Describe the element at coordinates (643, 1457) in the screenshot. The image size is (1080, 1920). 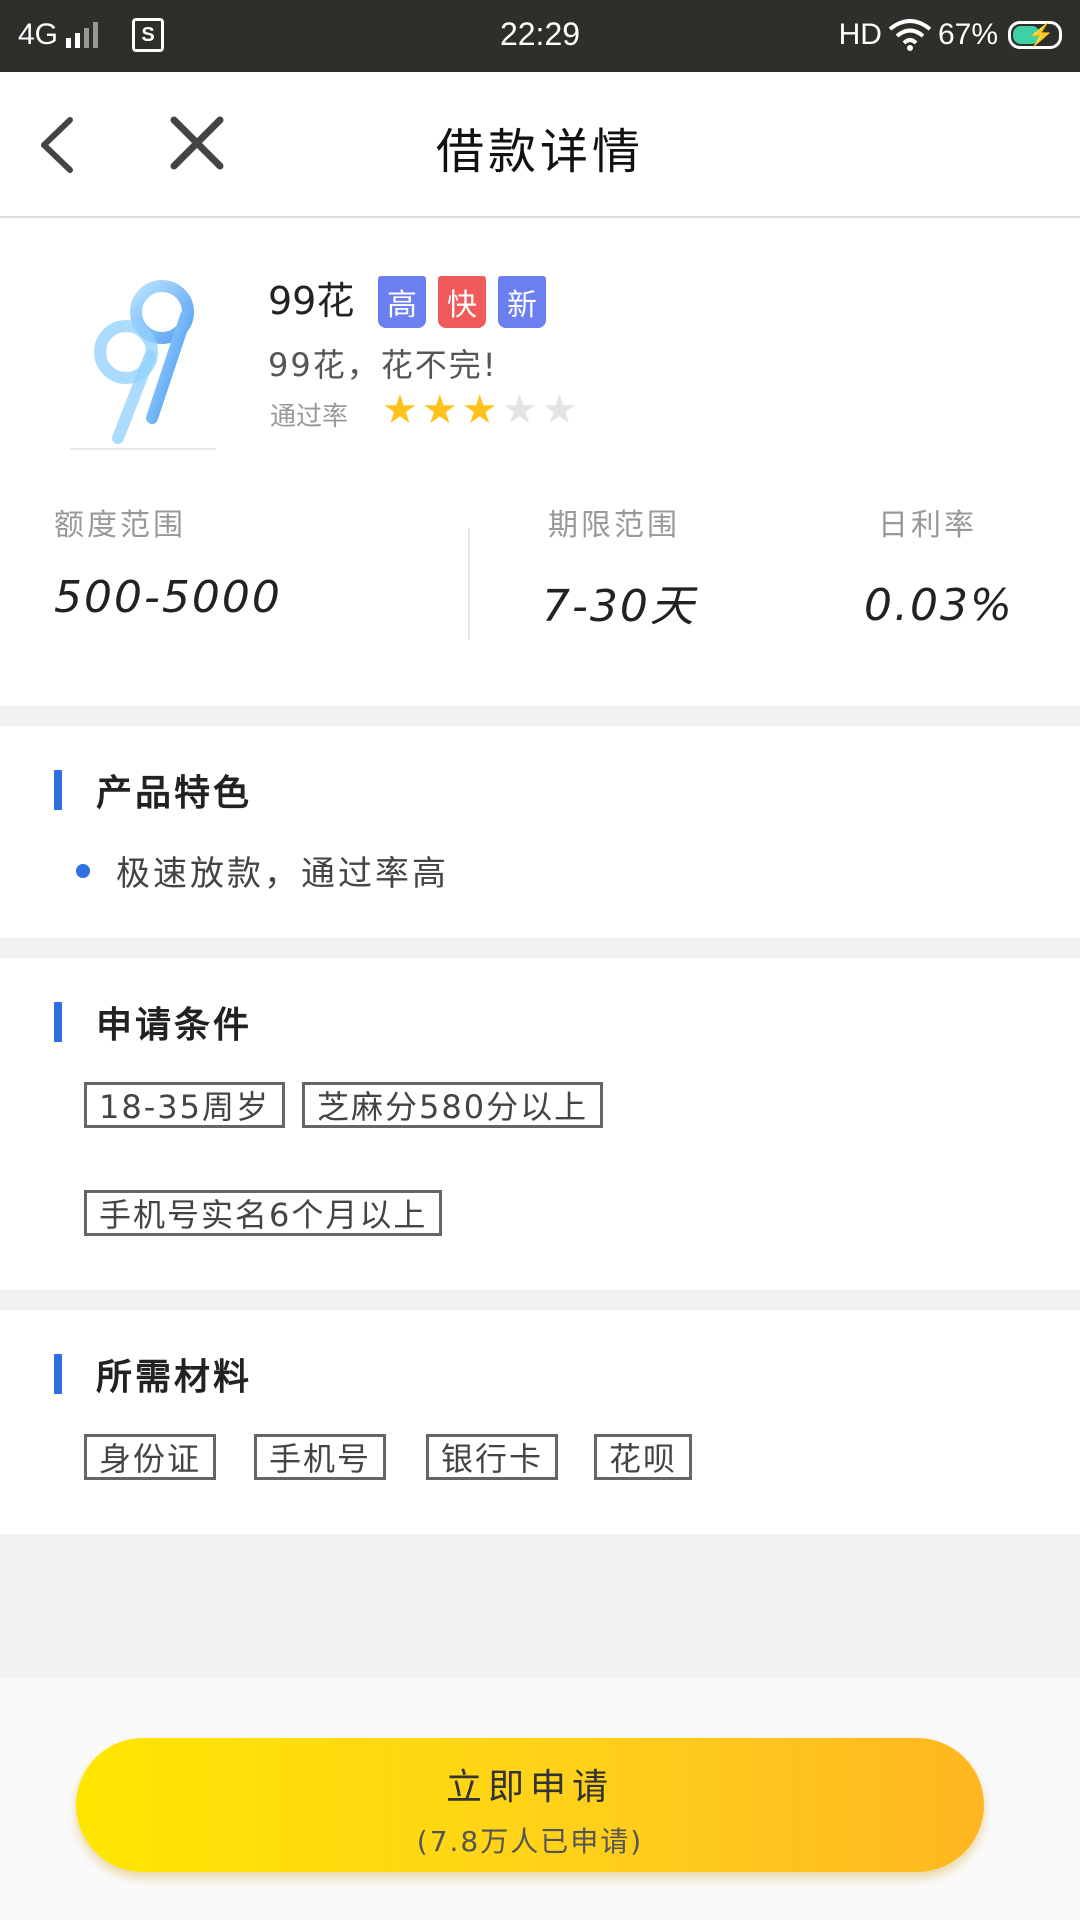
I see `material-tag-huabei: 花呗` at that location.